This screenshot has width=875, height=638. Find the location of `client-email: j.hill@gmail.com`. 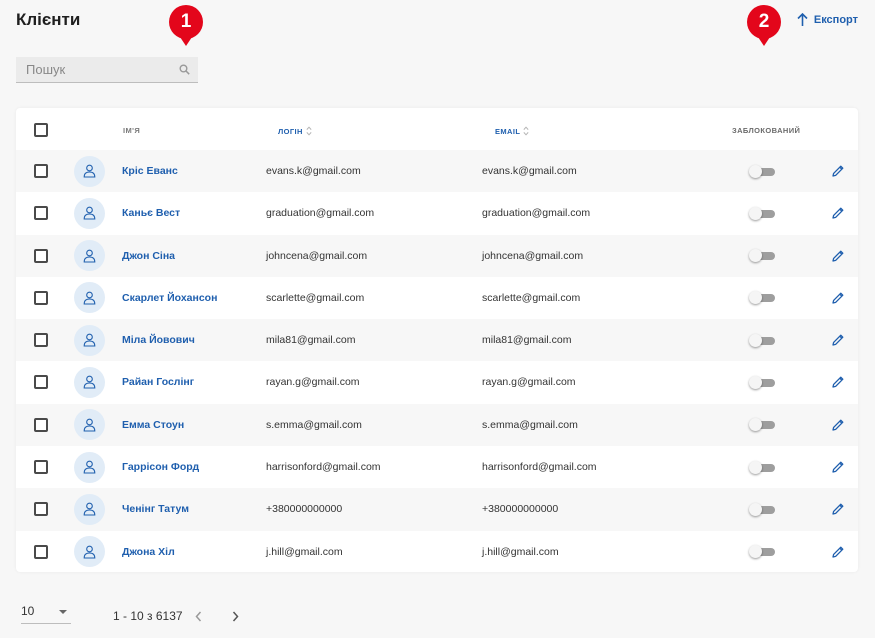

client-email: j.hill@gmail.com is located at coordinates (520, 551).